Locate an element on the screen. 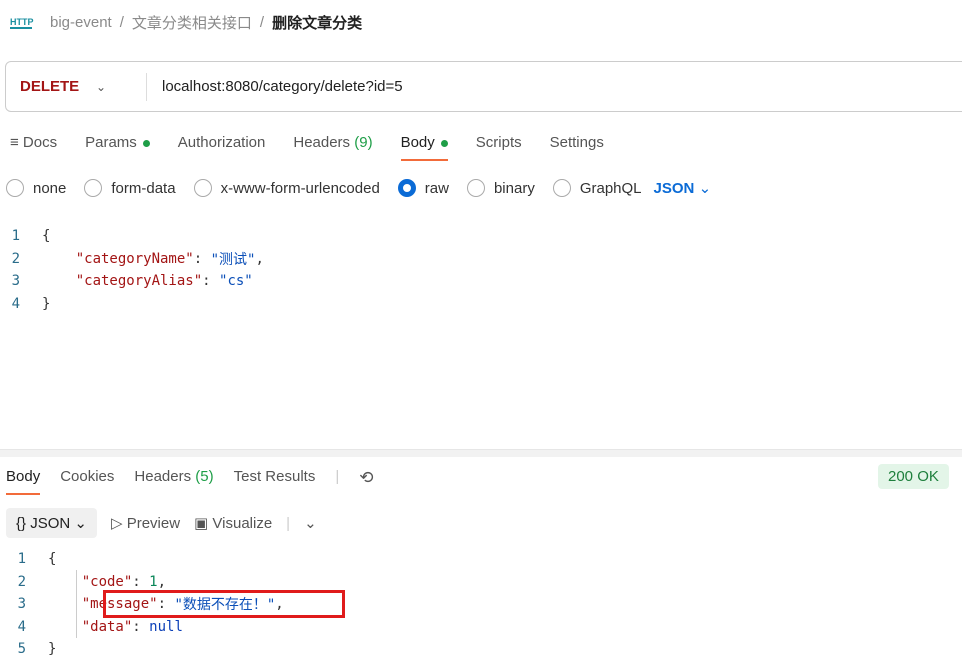 The image size is (962, 671). breadcrumb-folder: 文章分类相关接口 is located at coordinates (192, 22).